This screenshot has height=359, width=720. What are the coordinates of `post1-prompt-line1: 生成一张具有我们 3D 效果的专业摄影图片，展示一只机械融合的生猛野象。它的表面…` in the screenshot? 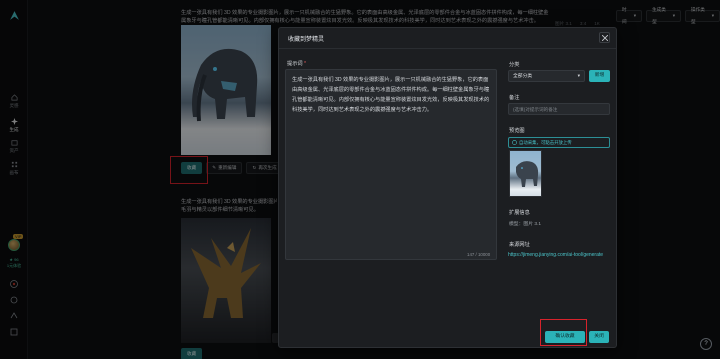 It's located at (365, 13).